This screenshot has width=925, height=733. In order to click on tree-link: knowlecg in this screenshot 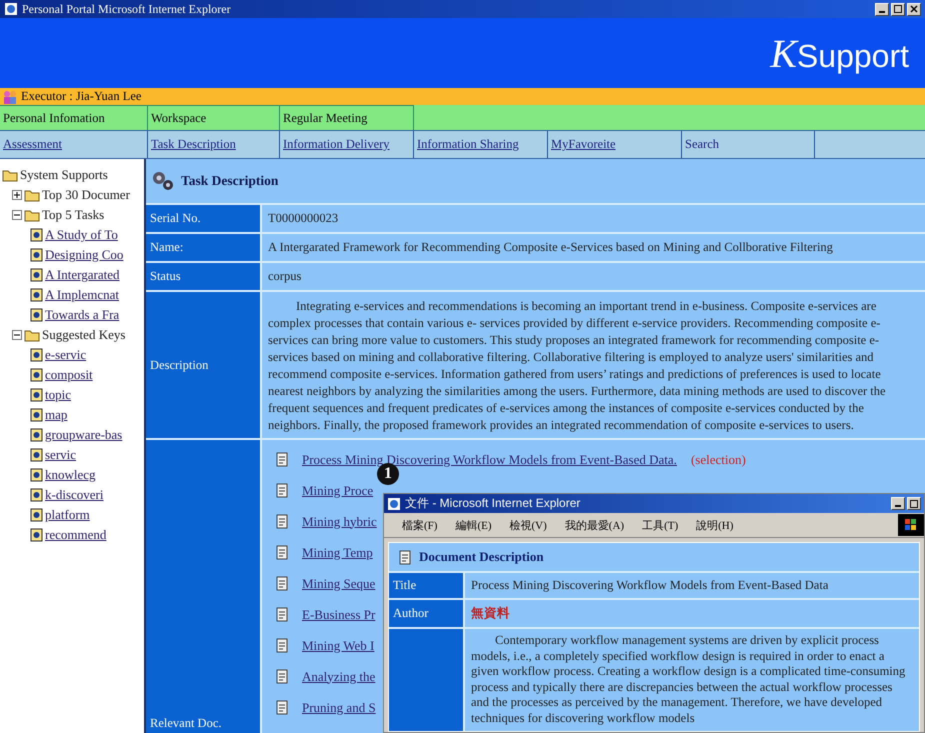, I will do `click(70, 475)`.